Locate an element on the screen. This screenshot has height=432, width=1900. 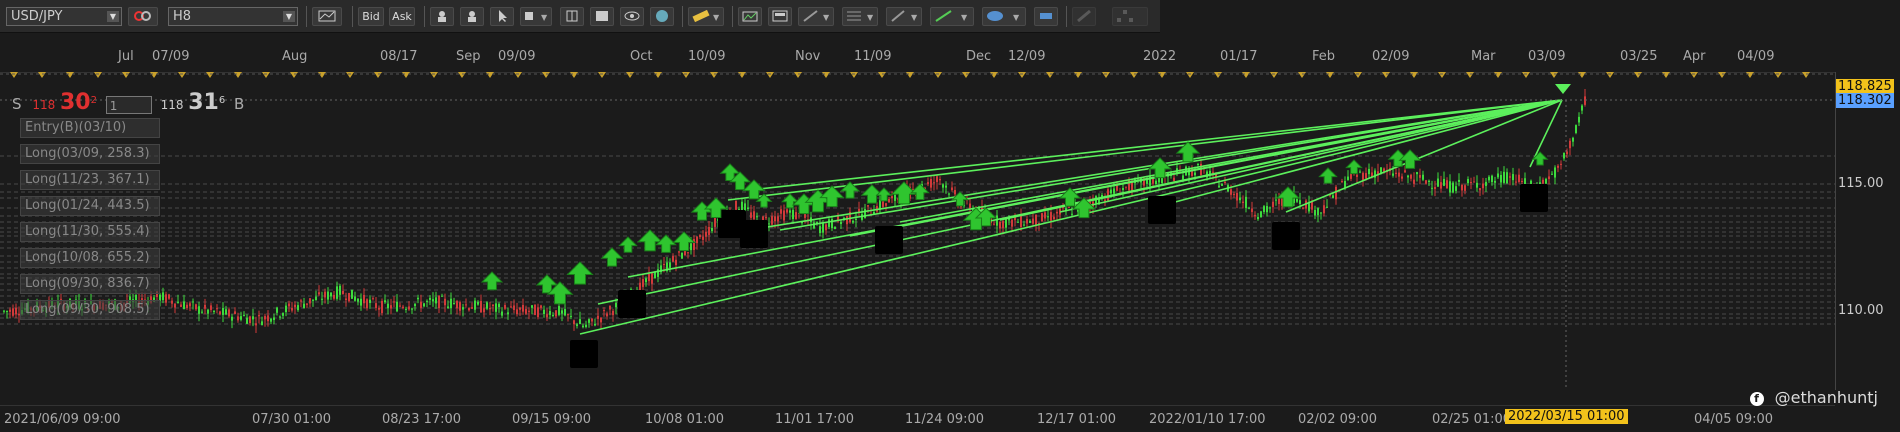
fib-button: ▼ is located at coordinates (860, 16).